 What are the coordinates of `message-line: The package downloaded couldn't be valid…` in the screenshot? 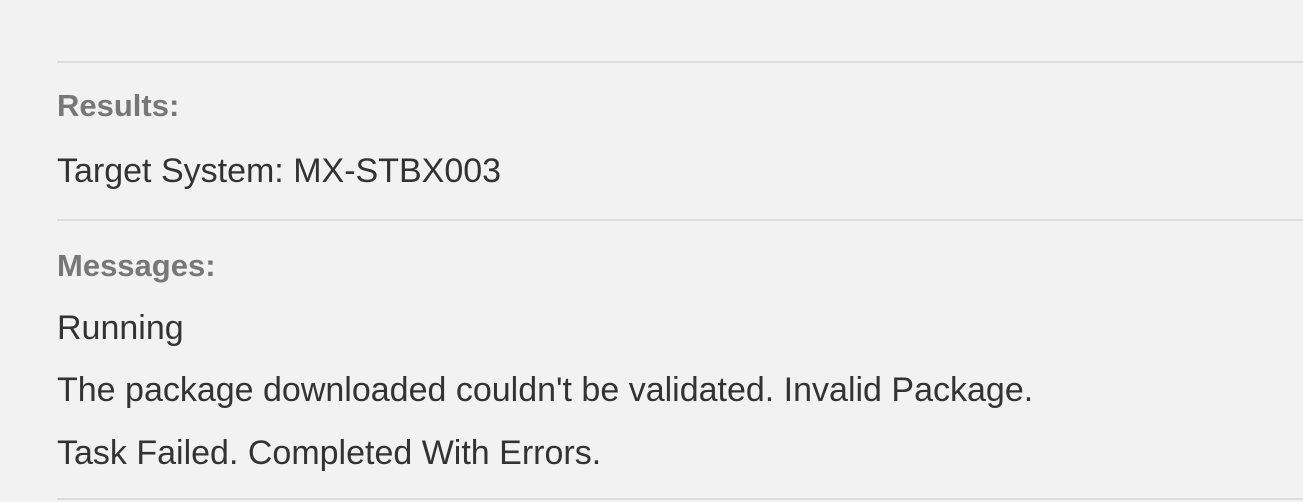 It's located at (545, 390).